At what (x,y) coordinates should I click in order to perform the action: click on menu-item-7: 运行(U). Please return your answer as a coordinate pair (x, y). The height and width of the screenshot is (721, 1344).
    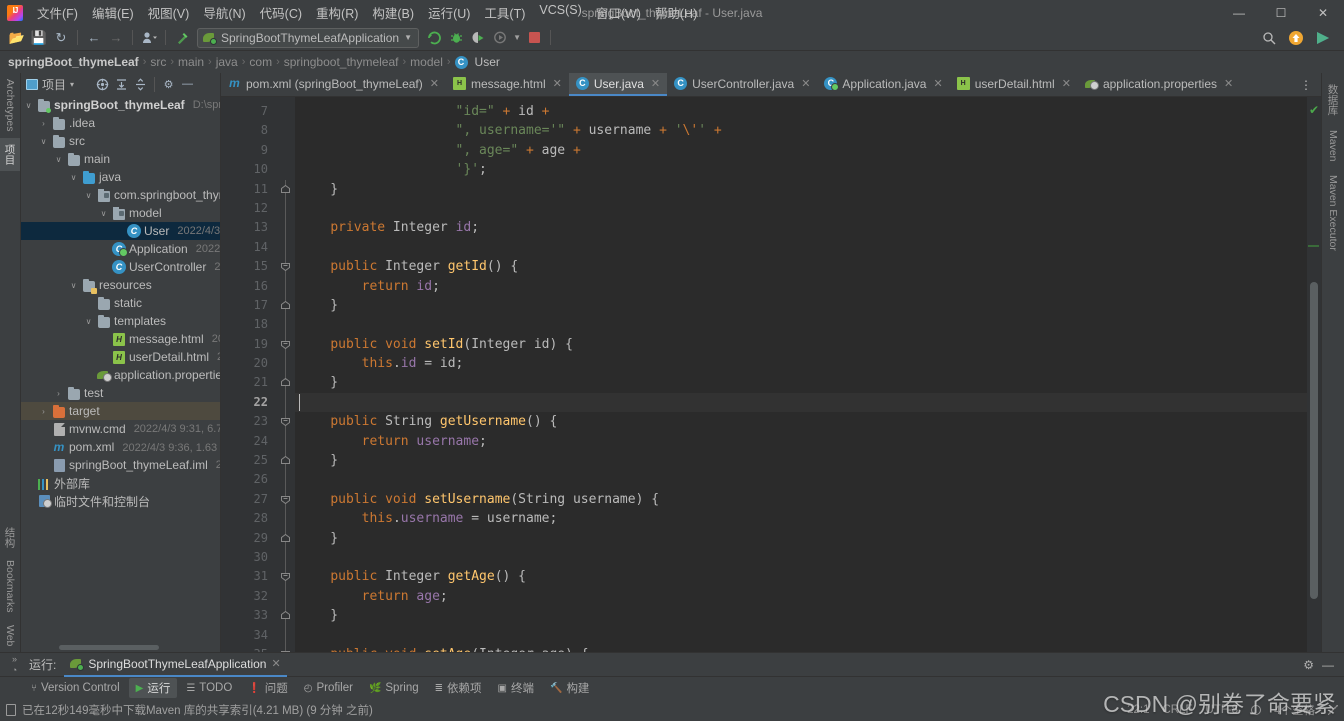
    Looking at the image, I should click on (449, 12).